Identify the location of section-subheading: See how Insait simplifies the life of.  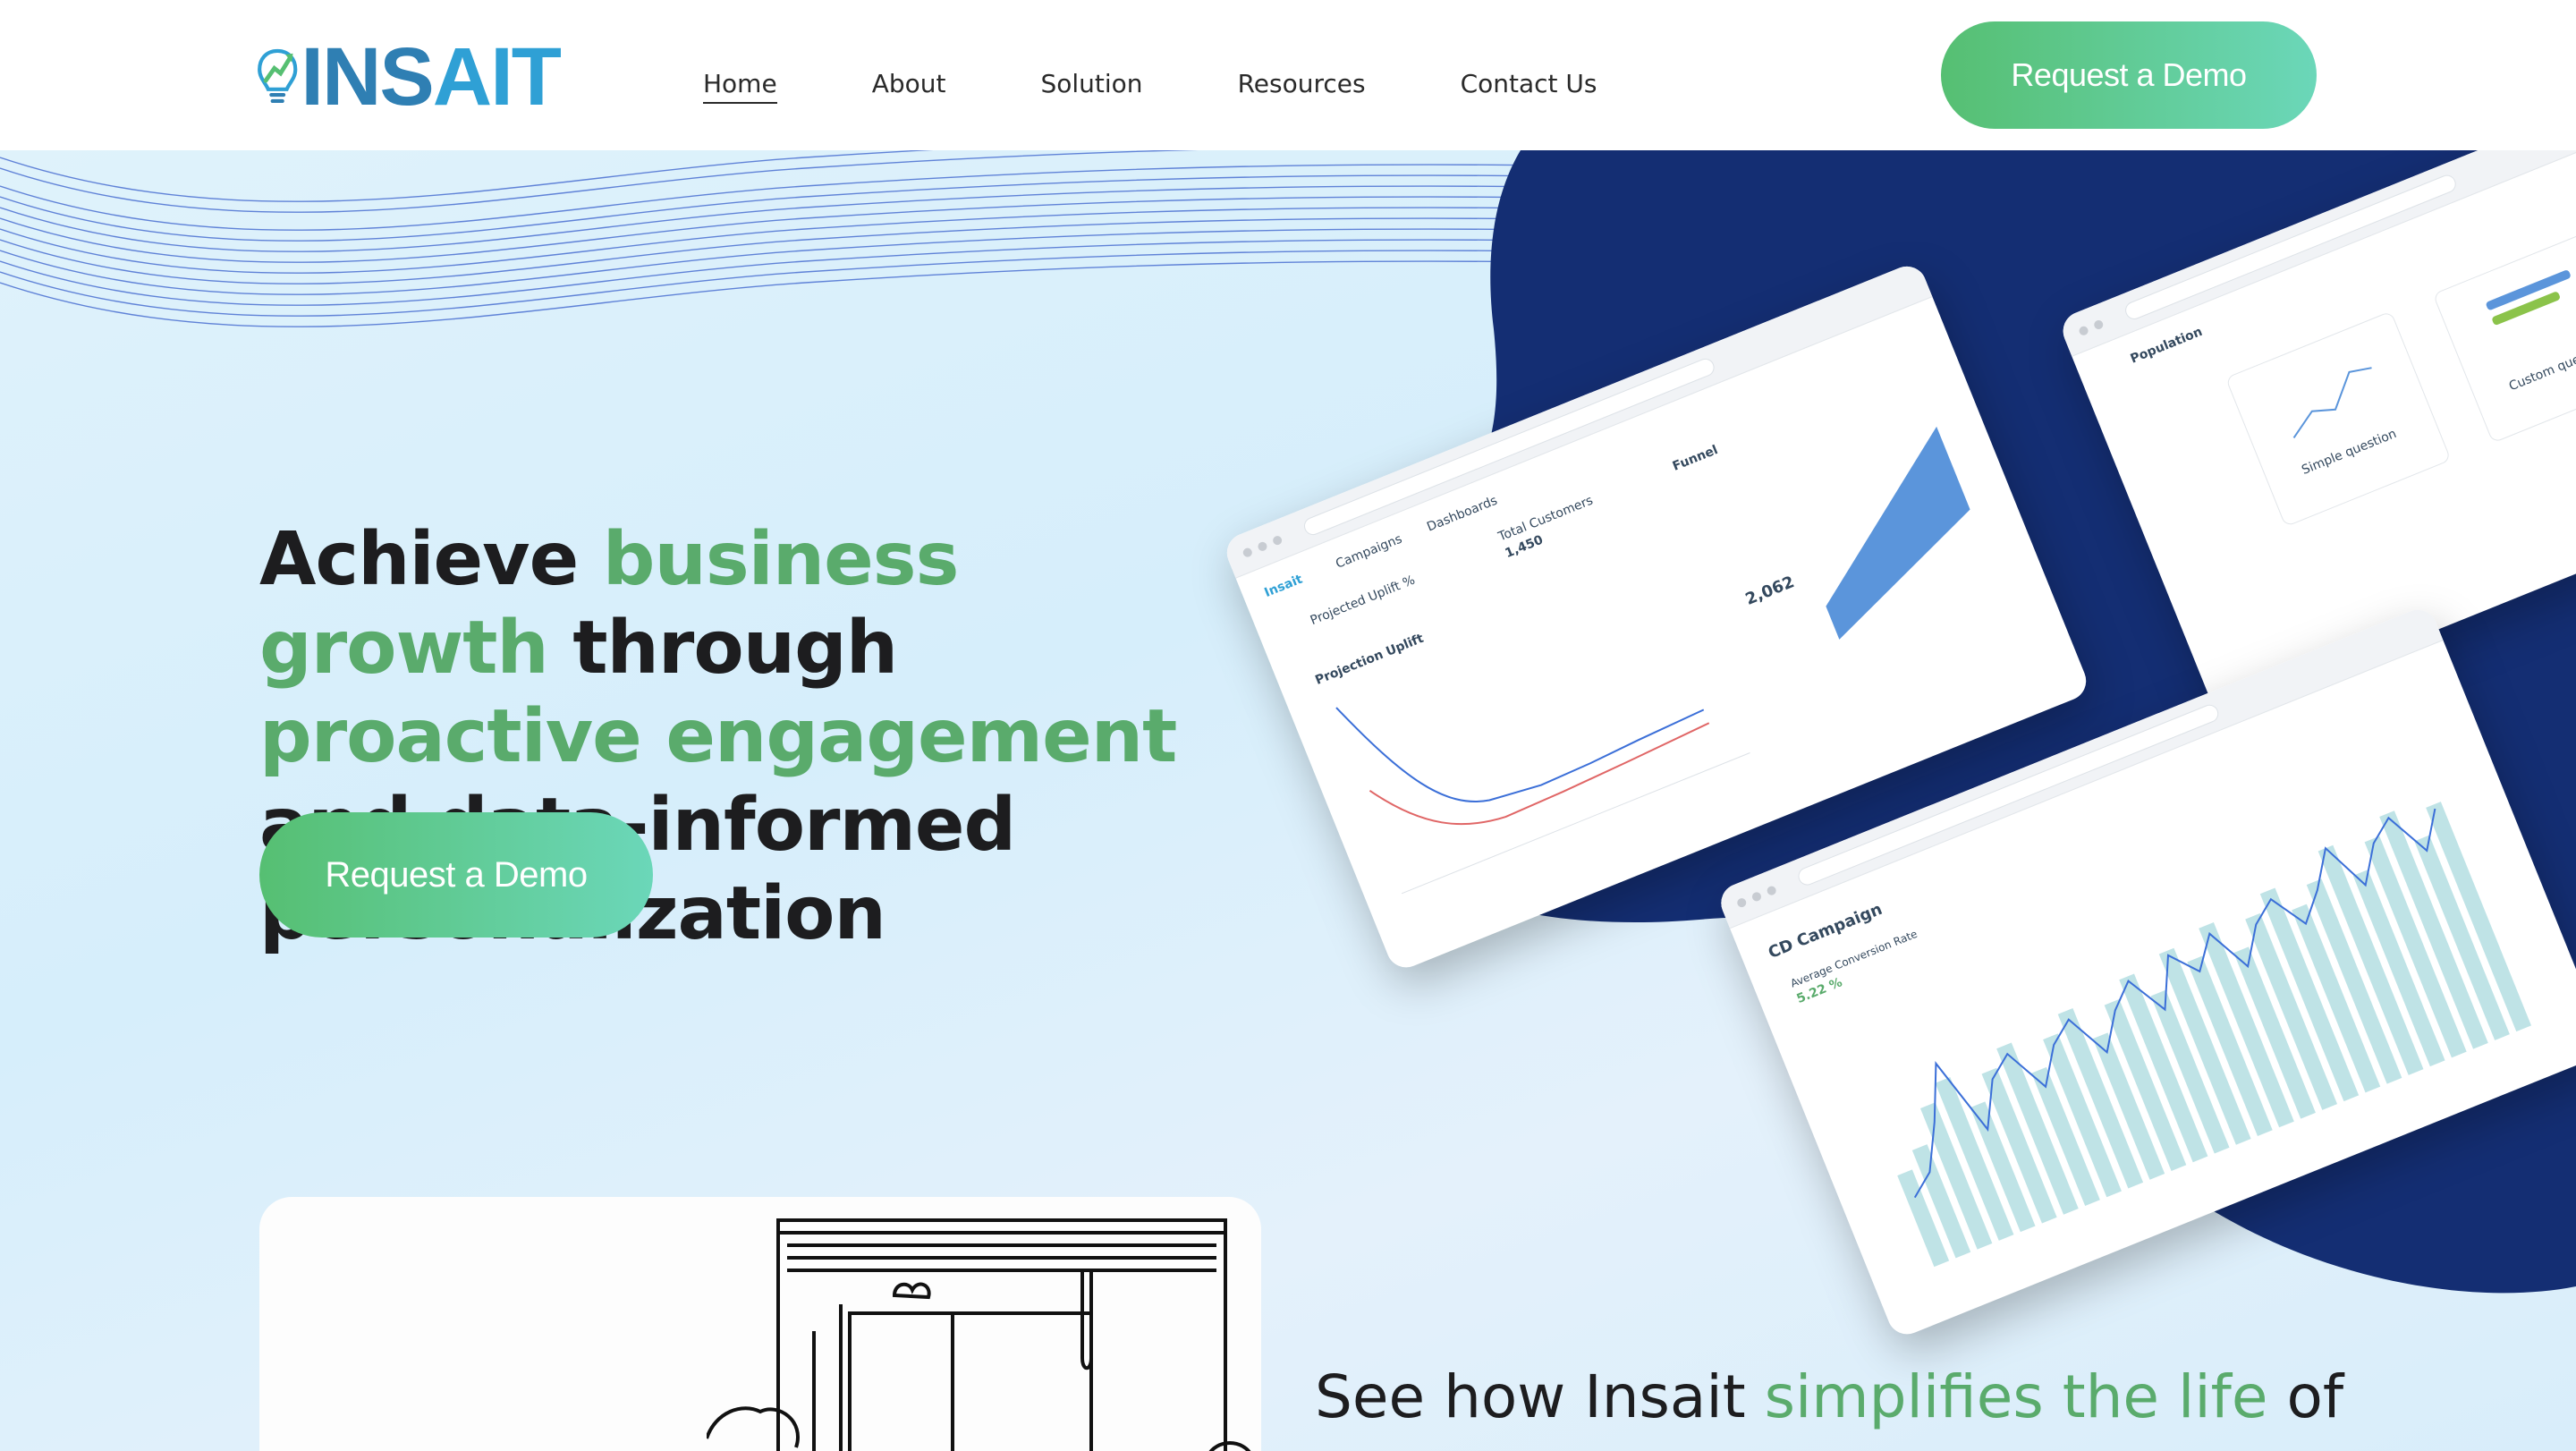
(1941, 1397).